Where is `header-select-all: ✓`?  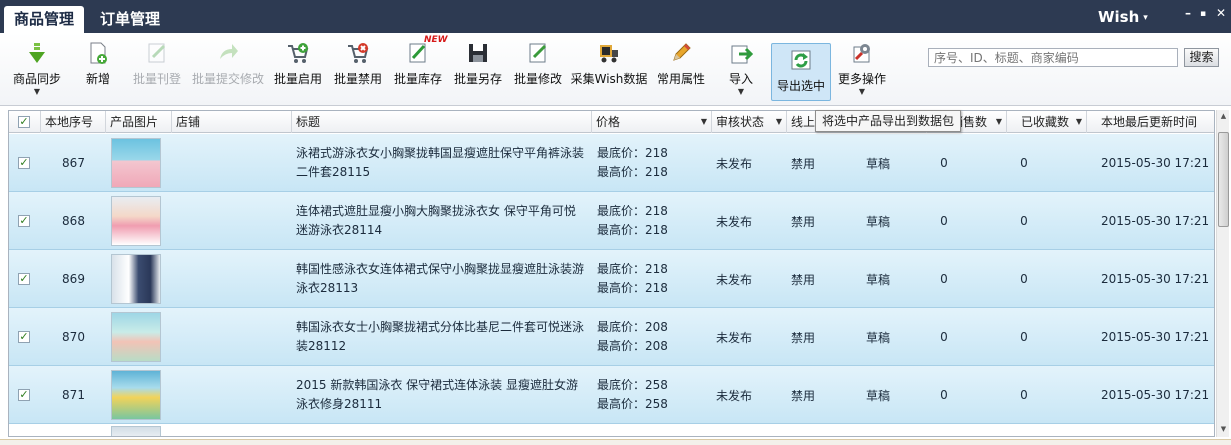 header-select-all: ✓ is located at coordinates (25, 122).